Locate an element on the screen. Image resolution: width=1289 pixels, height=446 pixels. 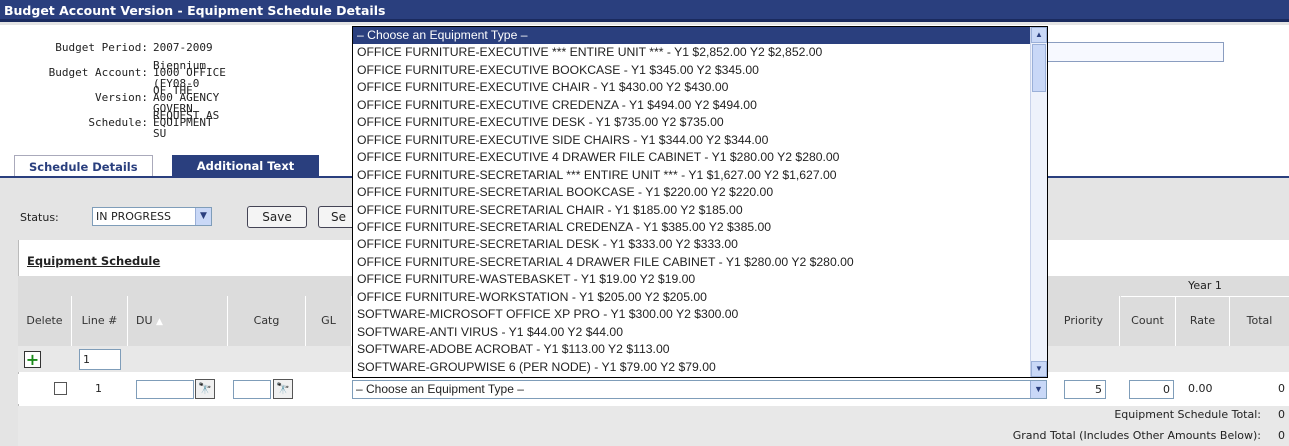
col-gl: GL is located at coordinates (329, 321).